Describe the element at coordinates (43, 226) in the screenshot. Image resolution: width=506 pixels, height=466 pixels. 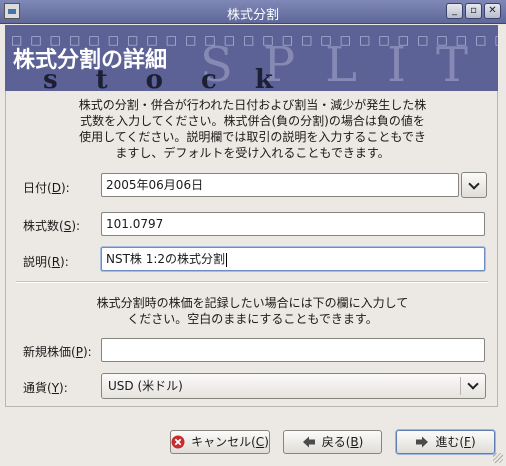
I see `shares-label-text: 株式数(` at that location.